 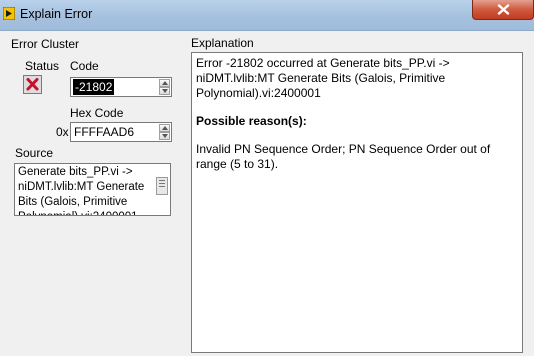 What do you see at coordinates (97, 113) in the screenshot?
I see `hex-code-label: Hex Code` at bounding box center [97, 113].